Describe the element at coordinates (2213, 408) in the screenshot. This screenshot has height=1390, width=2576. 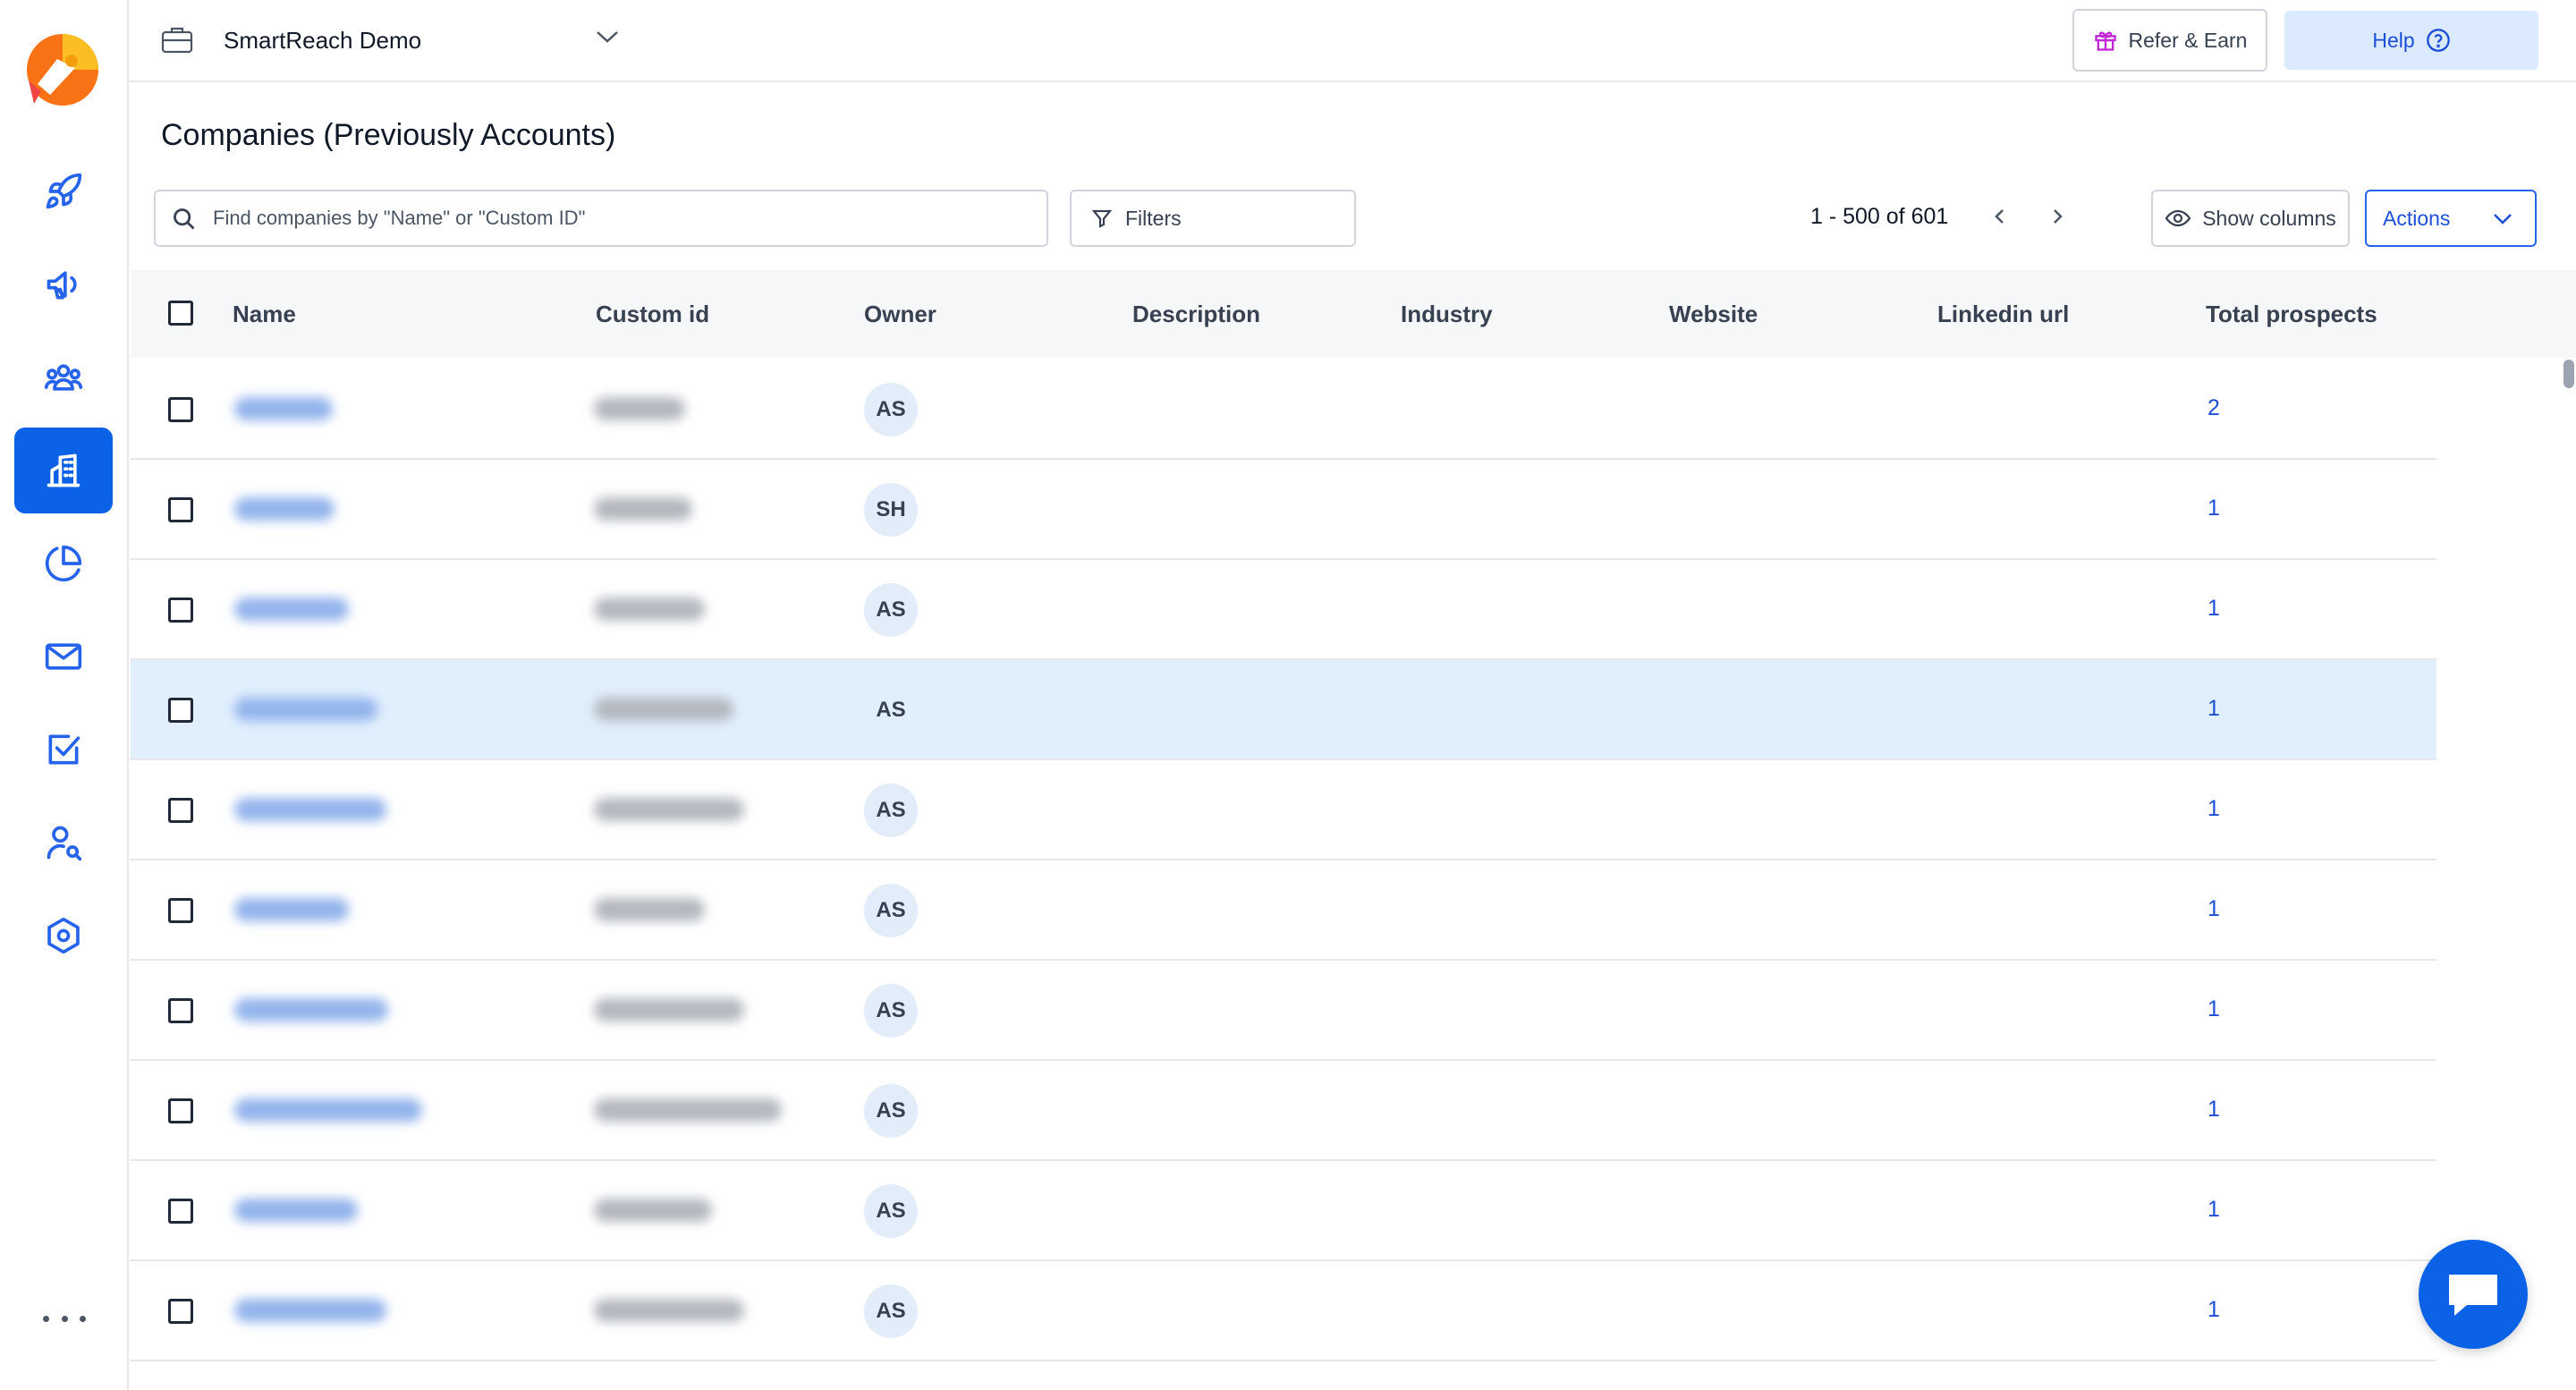
I see `total-prospects-link: 2` at that location.